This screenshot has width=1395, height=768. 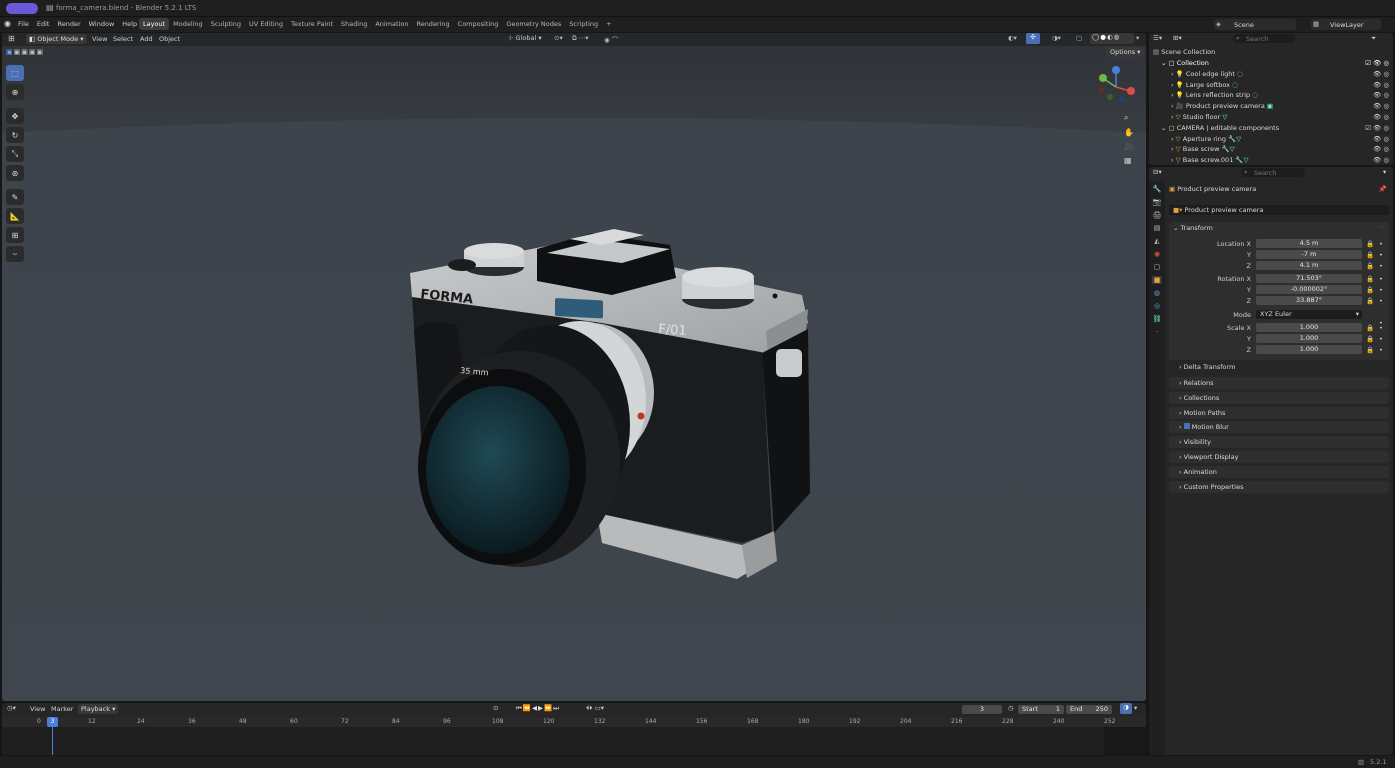 I want to click on timeline-editor-icon: ◷▾, so click(x=11, y=708).